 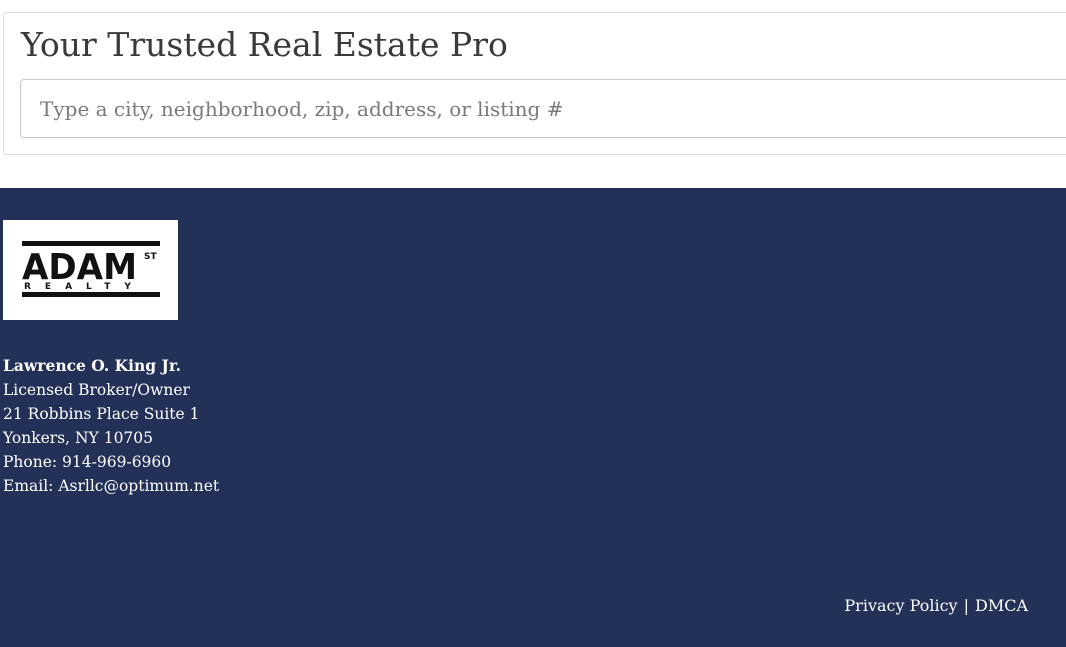 I want to click on logo-graphic: ADAM ST REALTY, so click(x=91, y=269).